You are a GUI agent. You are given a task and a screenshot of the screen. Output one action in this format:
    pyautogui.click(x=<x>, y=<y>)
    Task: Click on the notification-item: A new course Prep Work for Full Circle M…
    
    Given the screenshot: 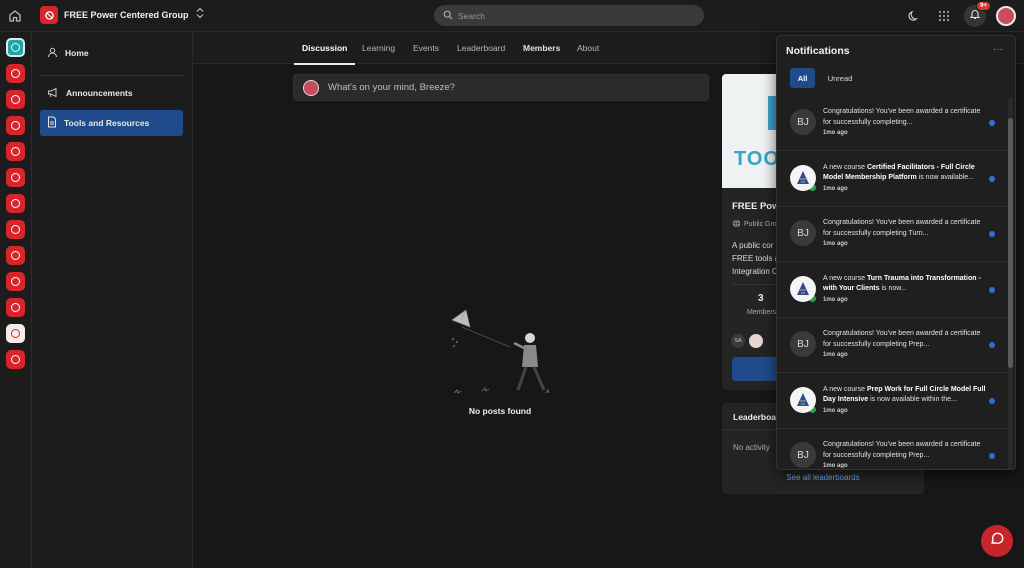 What is the action you would take?
    pyautogui.click(x=892, y=401)
    